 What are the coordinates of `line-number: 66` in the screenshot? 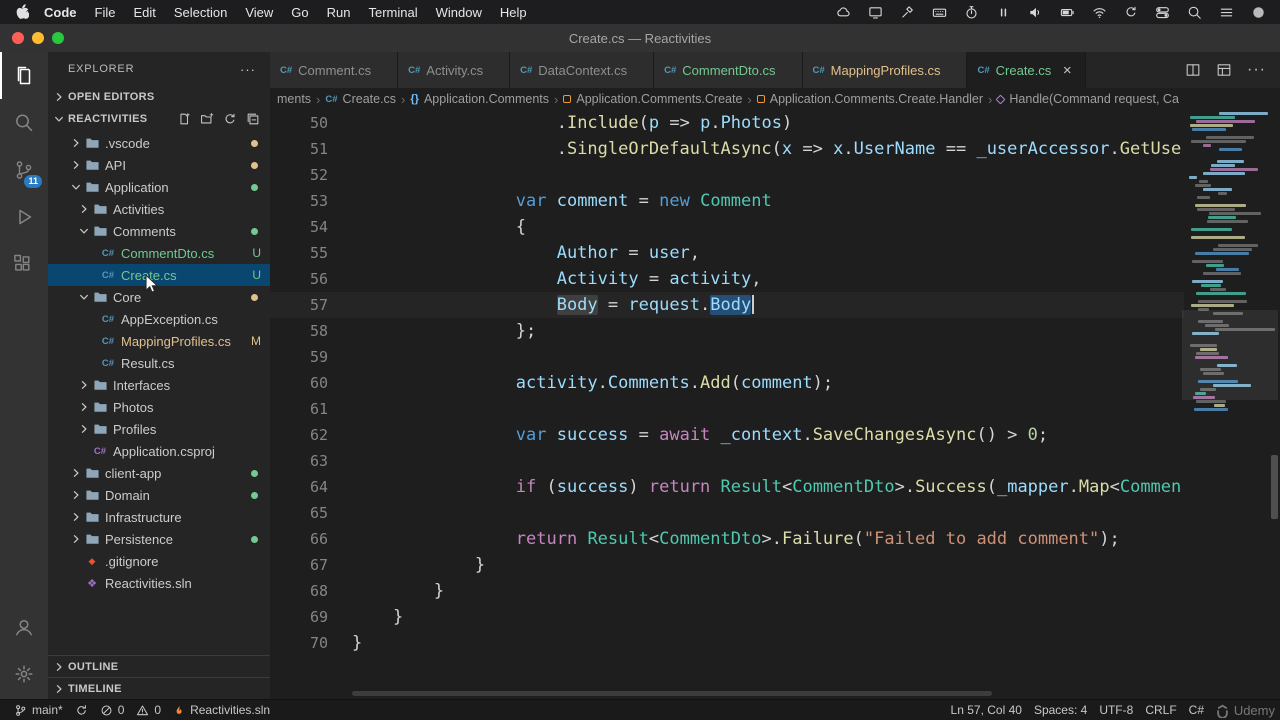 It's located at (311, 539).